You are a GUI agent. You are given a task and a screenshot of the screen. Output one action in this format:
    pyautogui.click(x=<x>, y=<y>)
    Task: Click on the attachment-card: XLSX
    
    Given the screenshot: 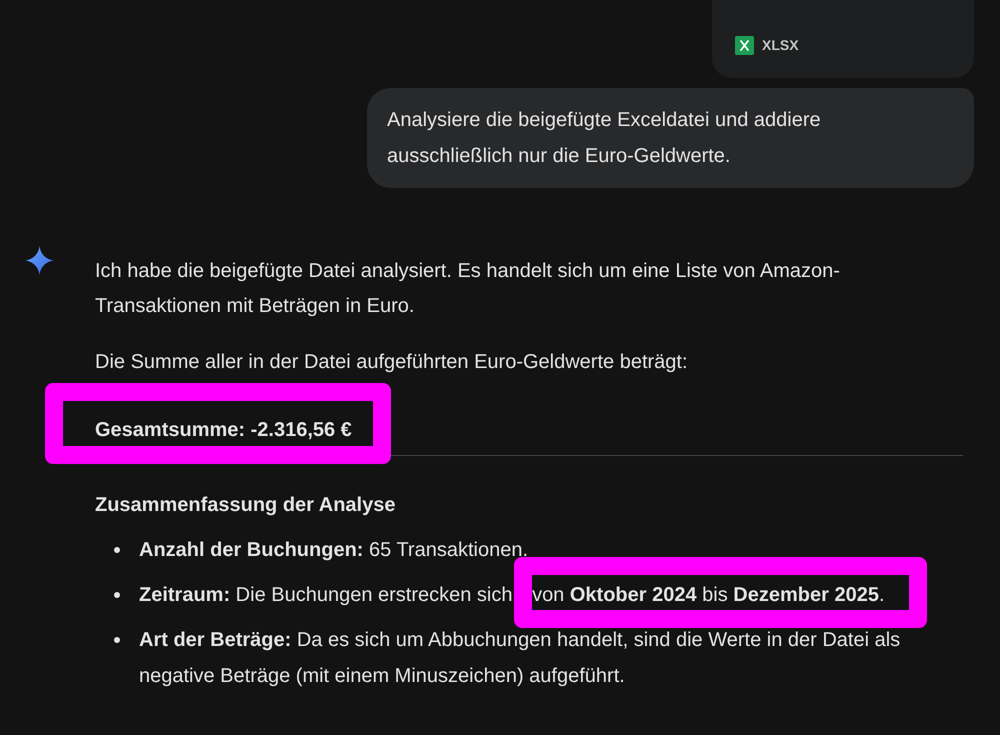 What is the action you would take?
    pyautogui.click(x=843, y=39)
    